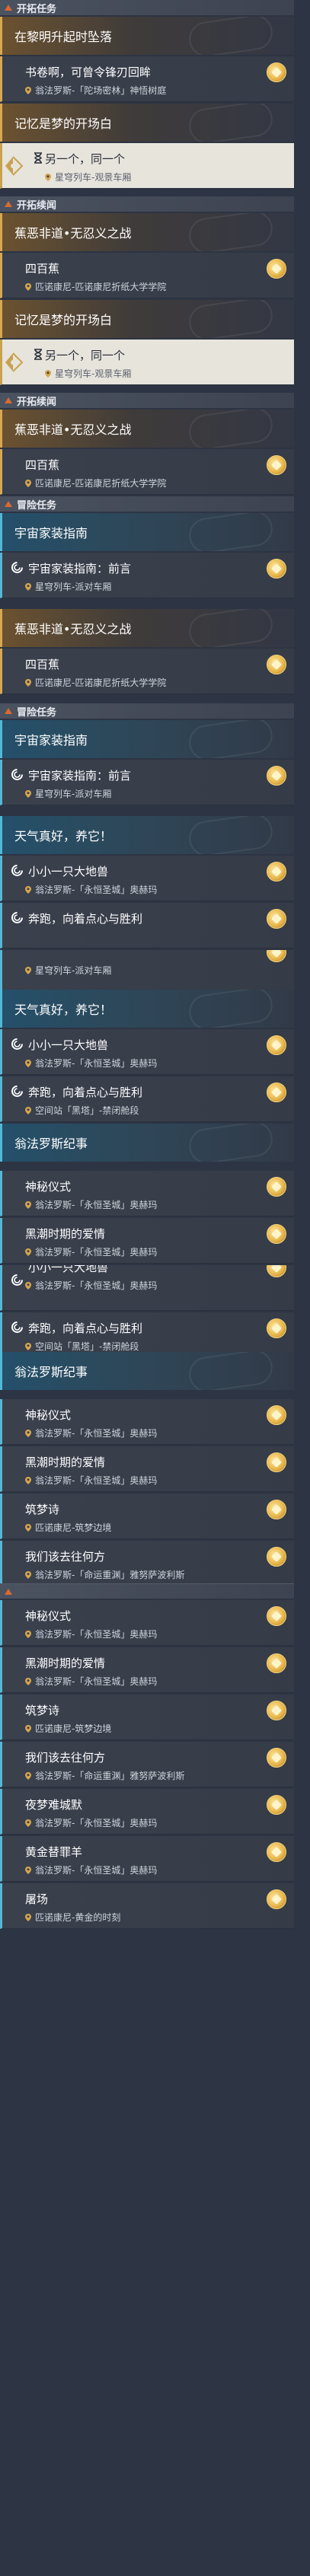  What do you see at coordinates (68, 871) in the screenshot?
I see `quest-title: 小小一只大地兽` at bounding box center [68, 871].